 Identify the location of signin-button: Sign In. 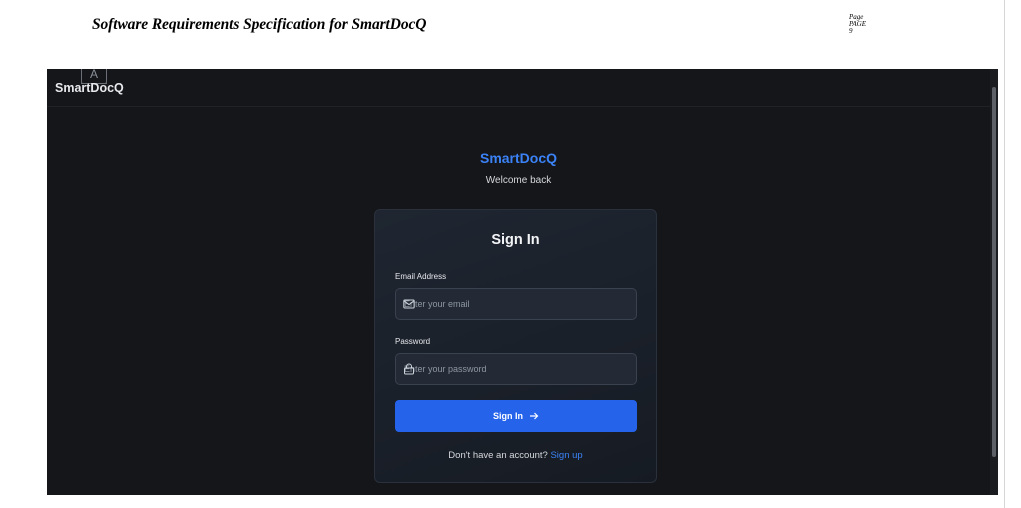
(516, 416).